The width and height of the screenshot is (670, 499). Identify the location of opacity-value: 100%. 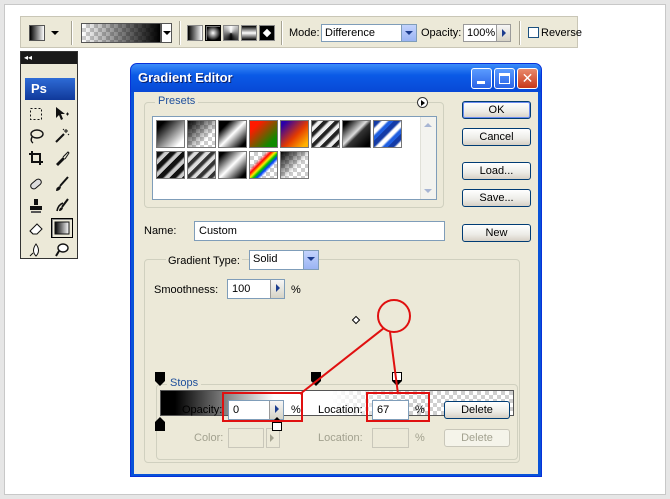
(481, 33).